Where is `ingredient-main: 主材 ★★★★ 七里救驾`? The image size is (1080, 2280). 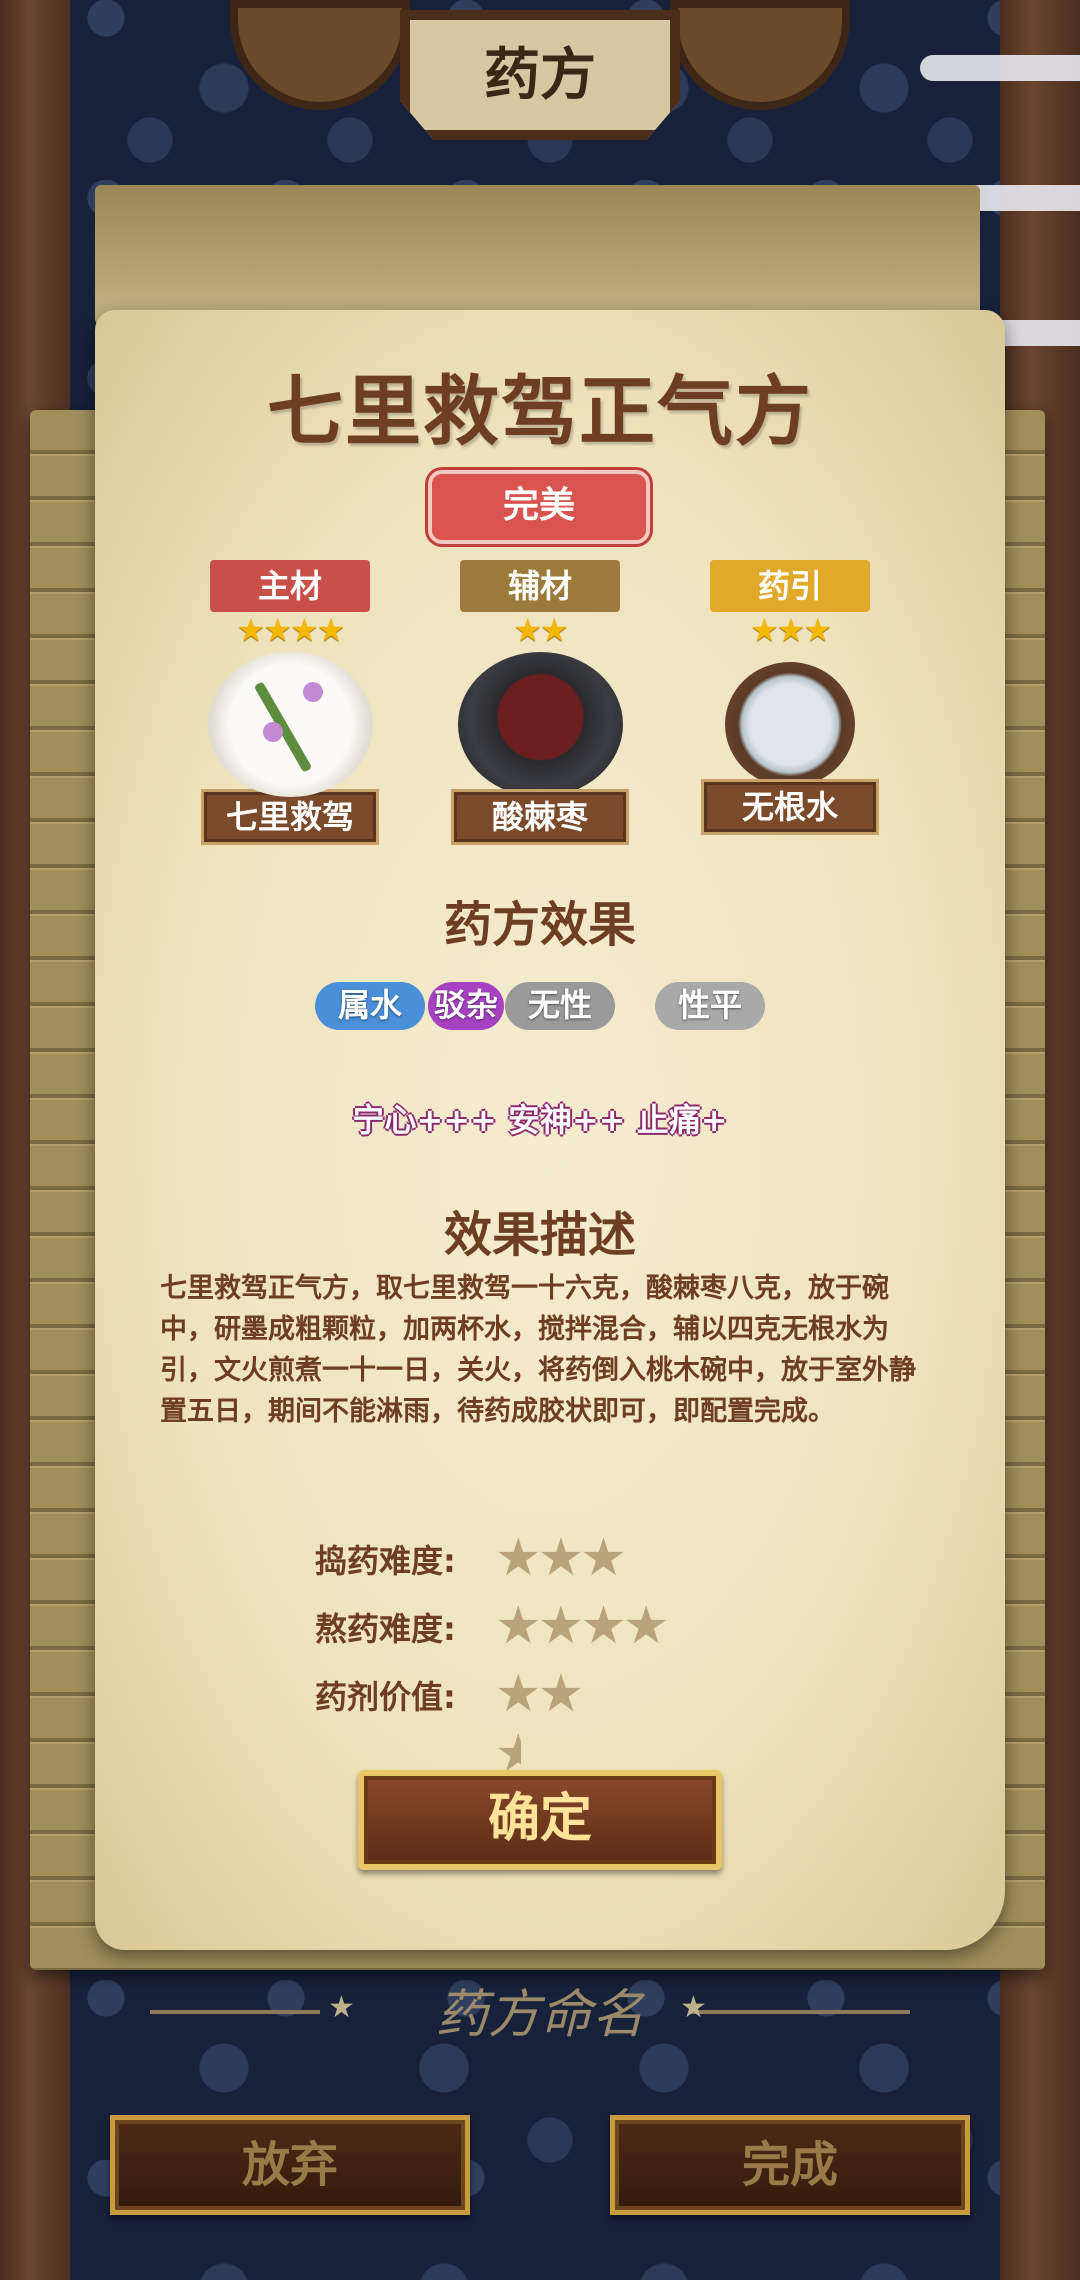 ingredient-main: 主材 ★★★★ 七里救驾 is located at coordinates (290, 702).